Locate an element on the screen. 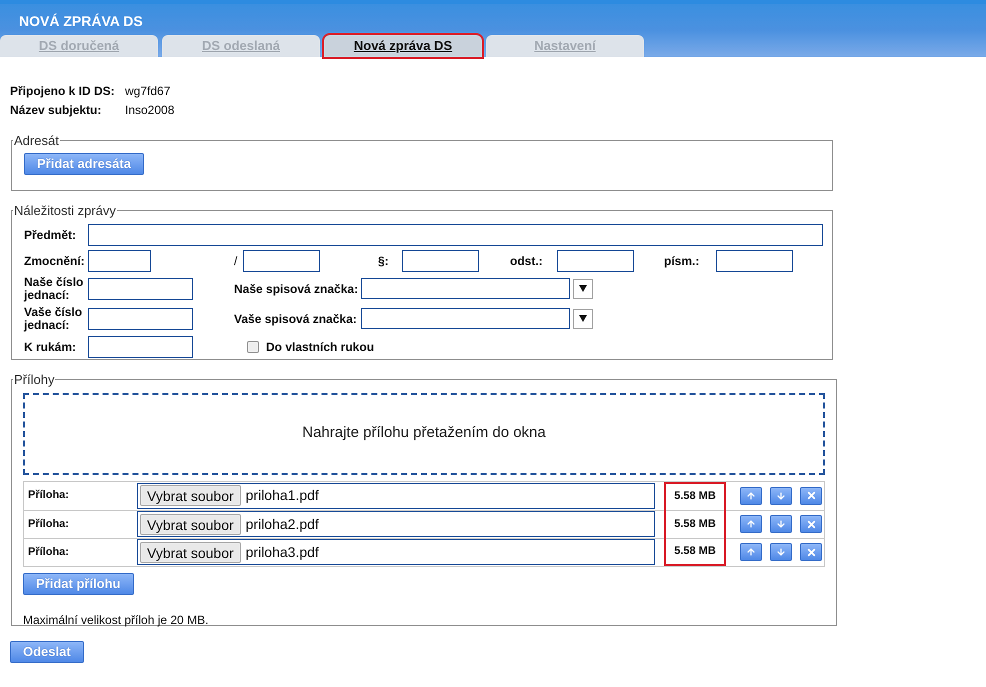 This screenshot has height=687, width=986. file-name: priloha2.pdf is located at coordinates (282, 524).